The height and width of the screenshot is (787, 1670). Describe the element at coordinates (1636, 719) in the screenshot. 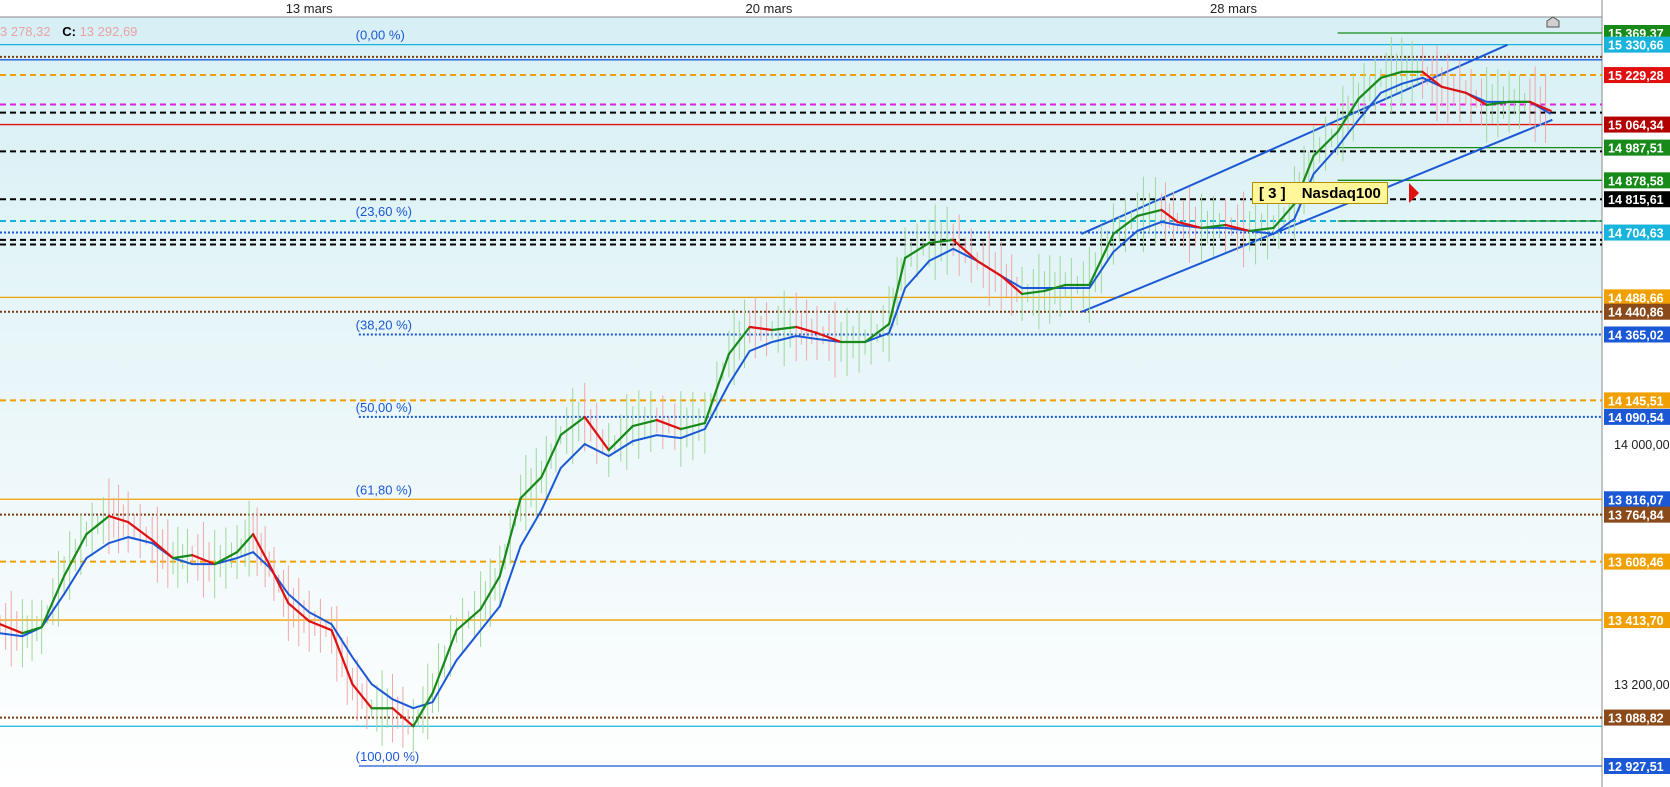

I see `price-label: 13 088,82` at that location.